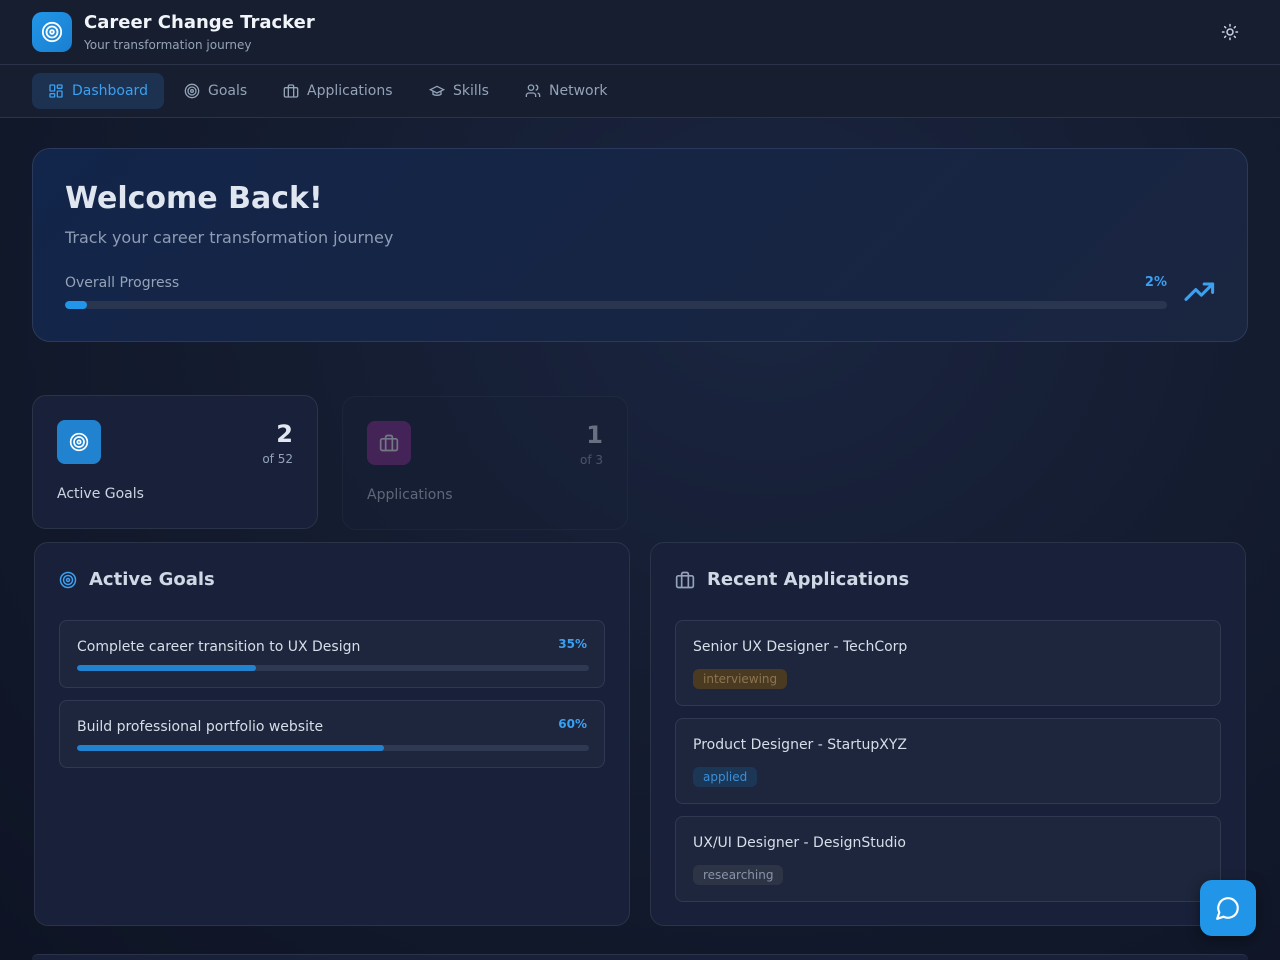  I want to click on tab-goals: Goals, so click(215, 91).